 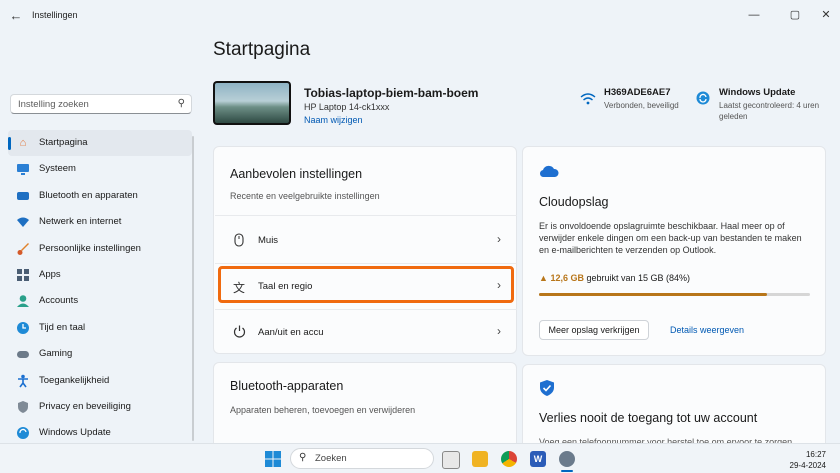 What do you see at coordinates (90, 248) in the screenshot?
I see `sidebar-item-label: Persoonlijke instellingen` at bounding box center [90, 248].